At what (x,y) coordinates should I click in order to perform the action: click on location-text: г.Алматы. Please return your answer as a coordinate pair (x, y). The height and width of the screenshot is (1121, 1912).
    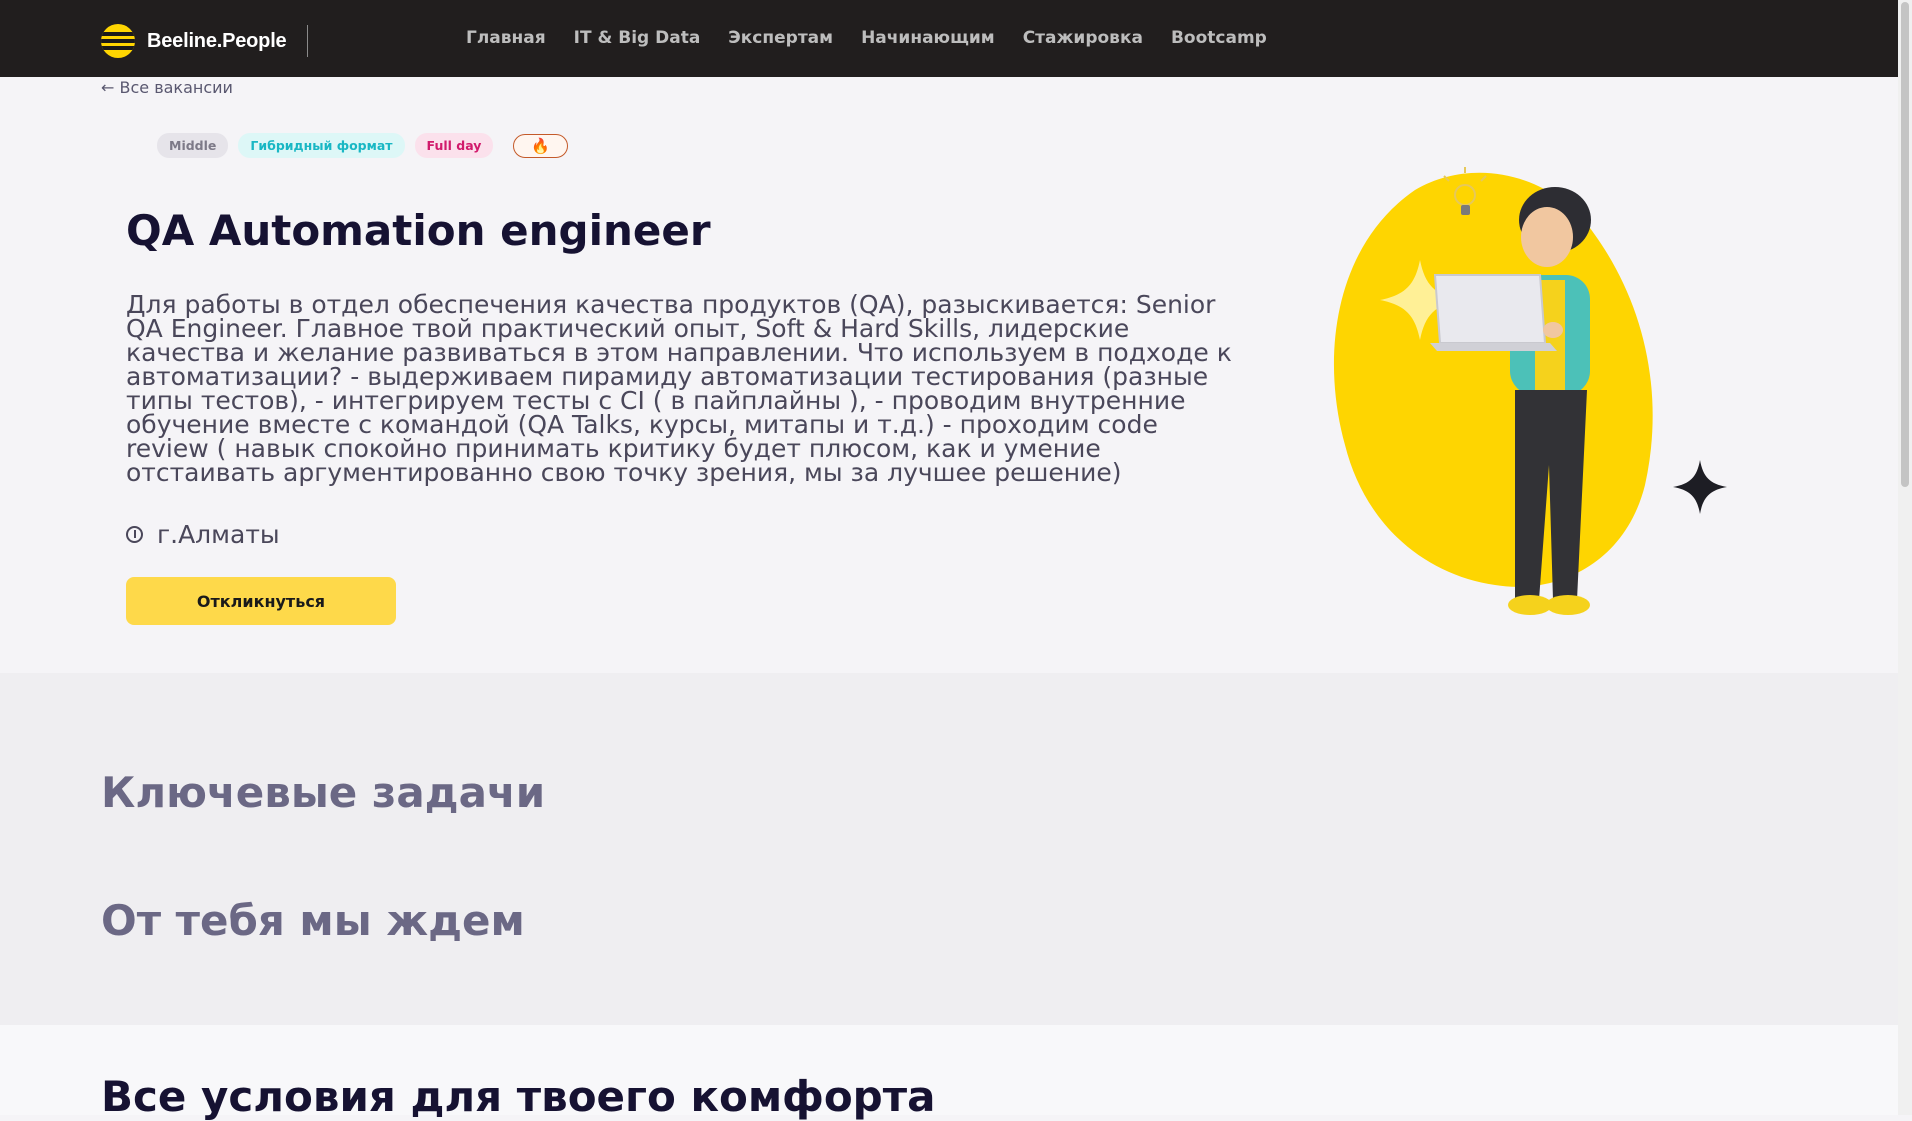
    Looking at the image, I should click on (218, 534).